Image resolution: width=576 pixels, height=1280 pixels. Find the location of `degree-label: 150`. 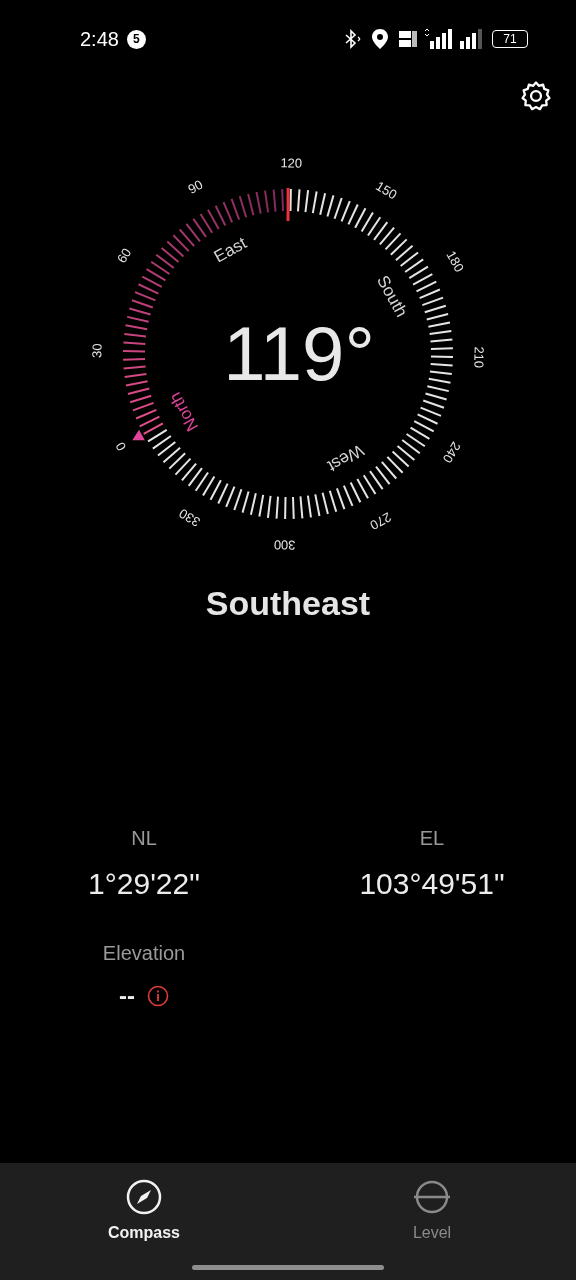

degree-label: 150 is located at coordinates (386, 190).